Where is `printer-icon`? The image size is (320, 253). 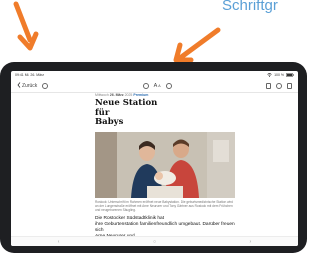
printer-icon is located at coordinates (278, 85).